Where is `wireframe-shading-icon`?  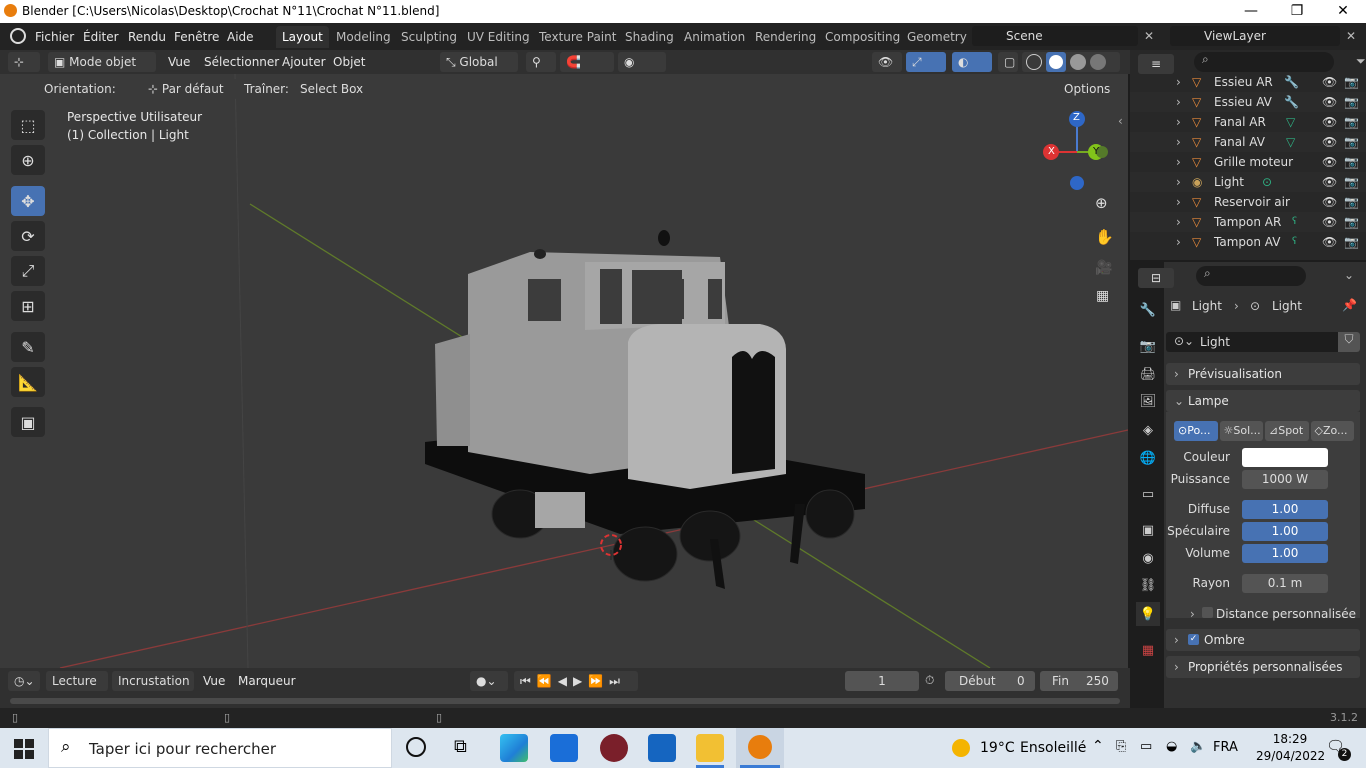
wireframe-shading-icon is located at coordinates (1034, 62).